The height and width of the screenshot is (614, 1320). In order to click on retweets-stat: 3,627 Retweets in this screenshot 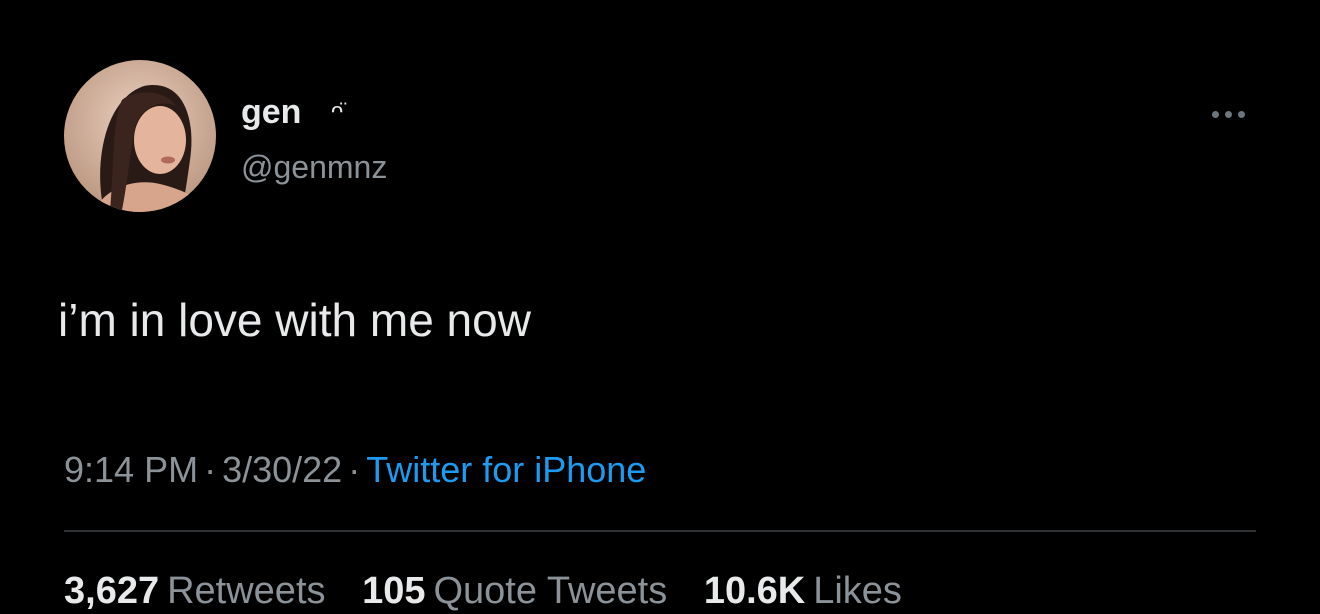, I will do `click(195, 591)`.